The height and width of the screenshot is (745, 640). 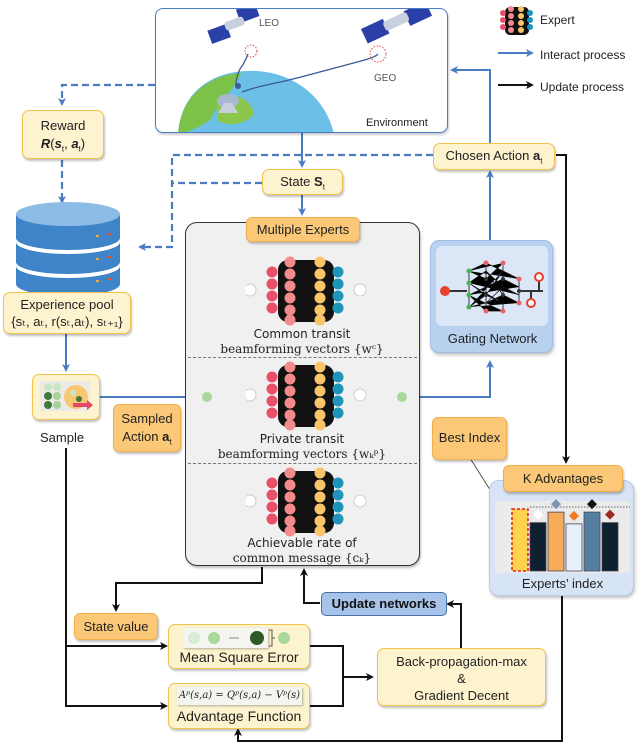 What do you see at coordinates (492, 338) in the screenshot?
I see `gating-network-label: Gating Network` at bounding box center [492, 338].